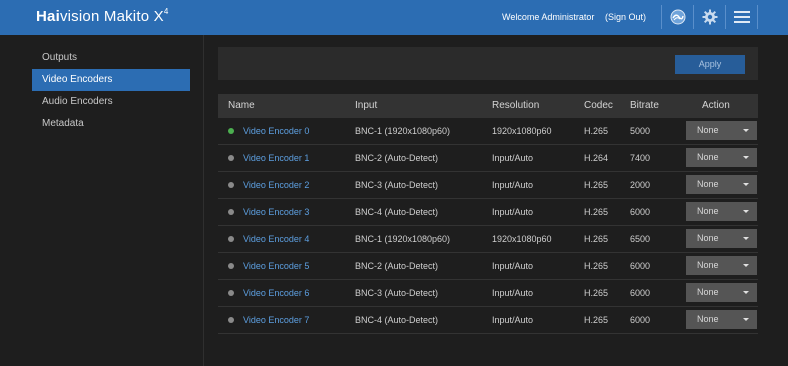  What do you see at coordinates (111, 124) in the screenshot?
I see `sidebar-item-metadata: Metadata` at bounding box center [111, 124].